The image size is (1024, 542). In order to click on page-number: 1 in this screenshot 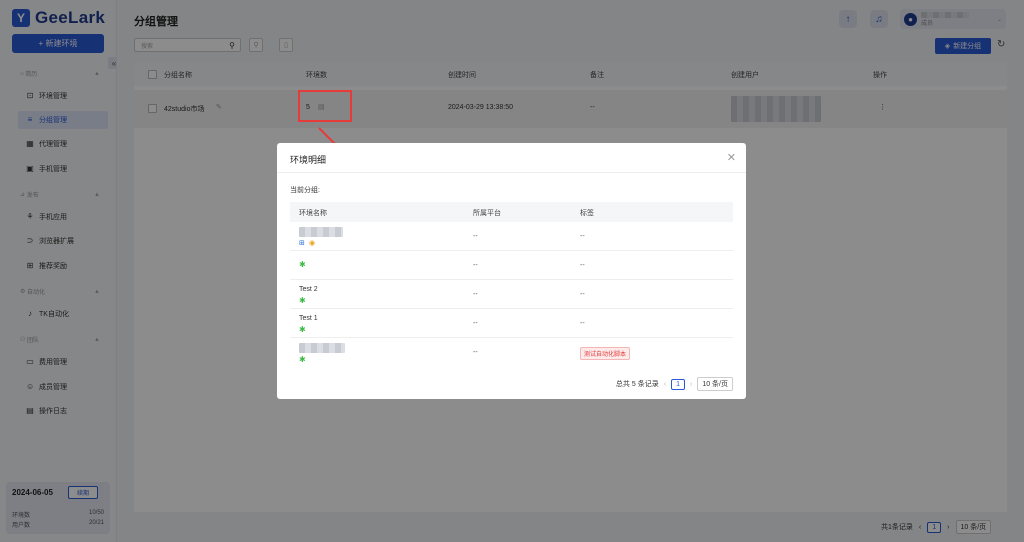, I will do `click(678, 384)`.